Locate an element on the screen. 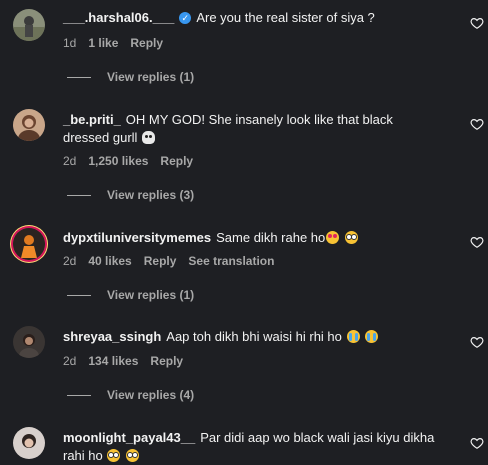 Image resolution: width=488 pixels, height=465 pixels. comment-text: Same dikh rahe ho is located at coordinates (271, 237).